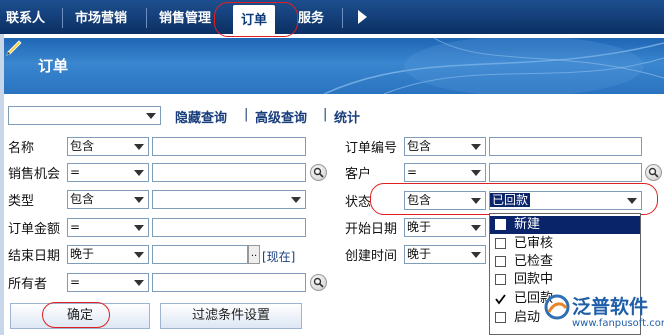 Image resolution: width=664 pixels, height=335 pixels. Describe the element at coordinates (445, 172) in the screenshot. I see `customer-operator-select: =` at that location.